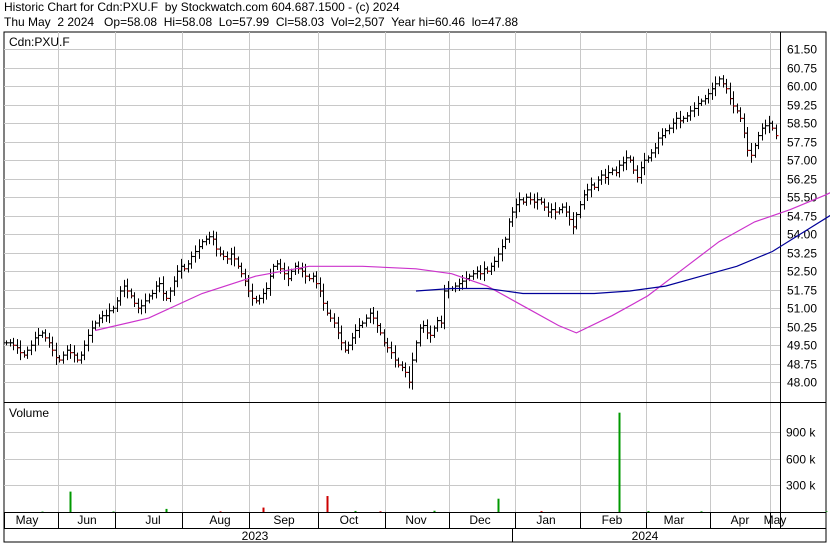  What do you see at coordinates (801, 460) in the screenshot?
I see `volume-tick-label: 600 k` at bounding box center [801, 460].